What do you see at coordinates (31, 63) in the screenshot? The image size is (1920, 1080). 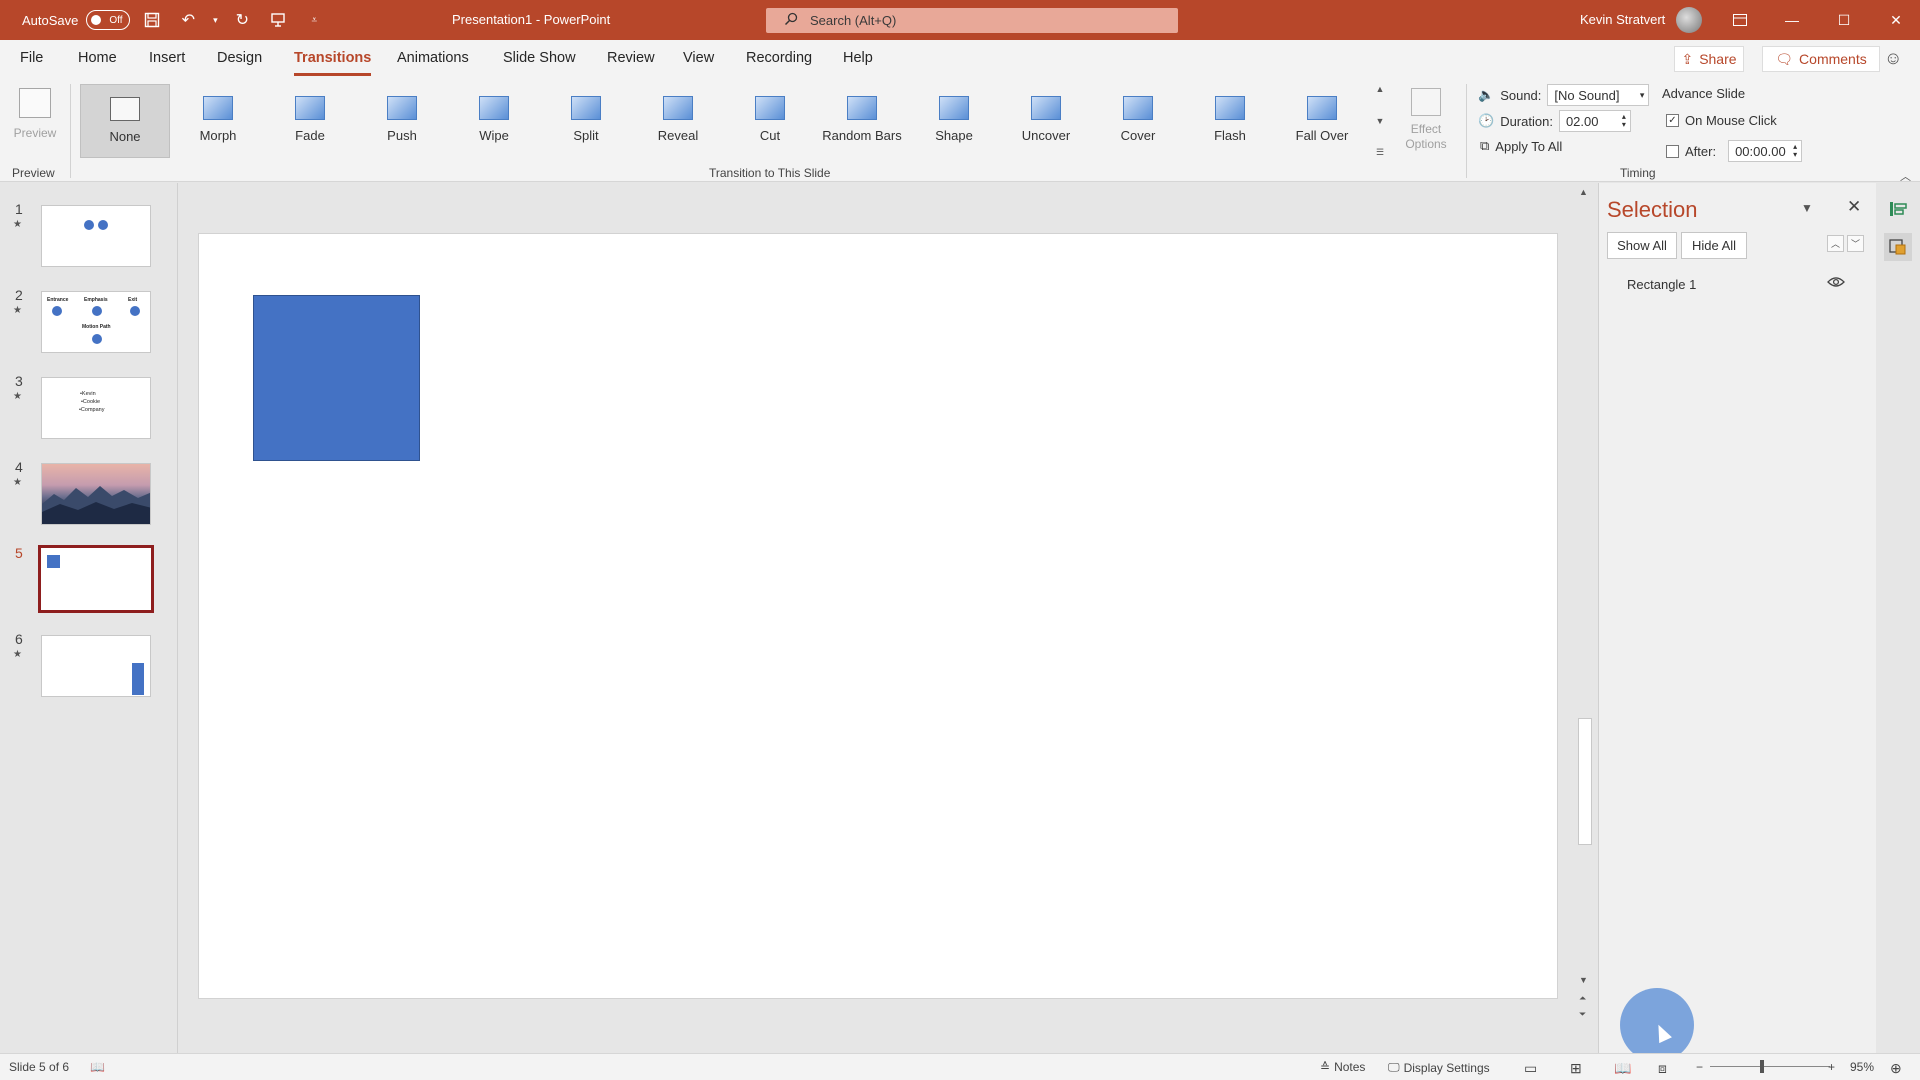 I see `tab-file: File` at bounding box center [31, 63].